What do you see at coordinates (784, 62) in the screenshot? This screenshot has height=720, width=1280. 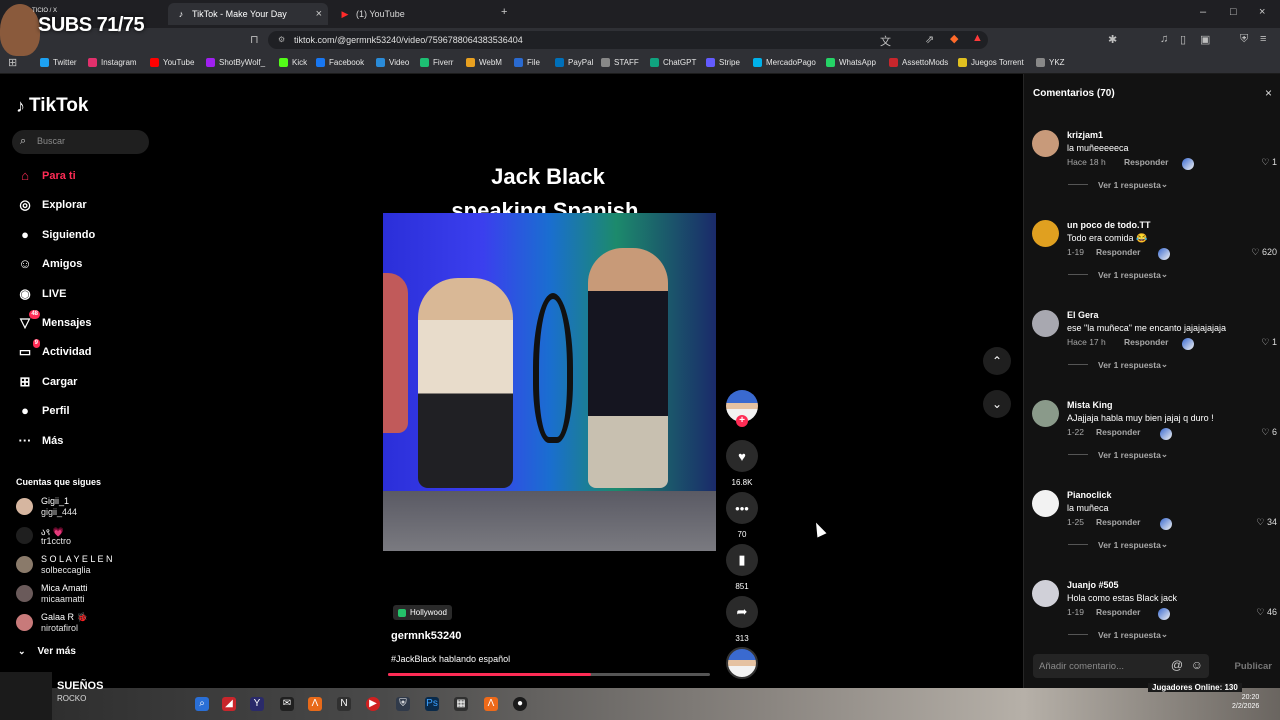 I see `bookmark-mercadopago: MercadoPago` at bounding box center [784, 62].